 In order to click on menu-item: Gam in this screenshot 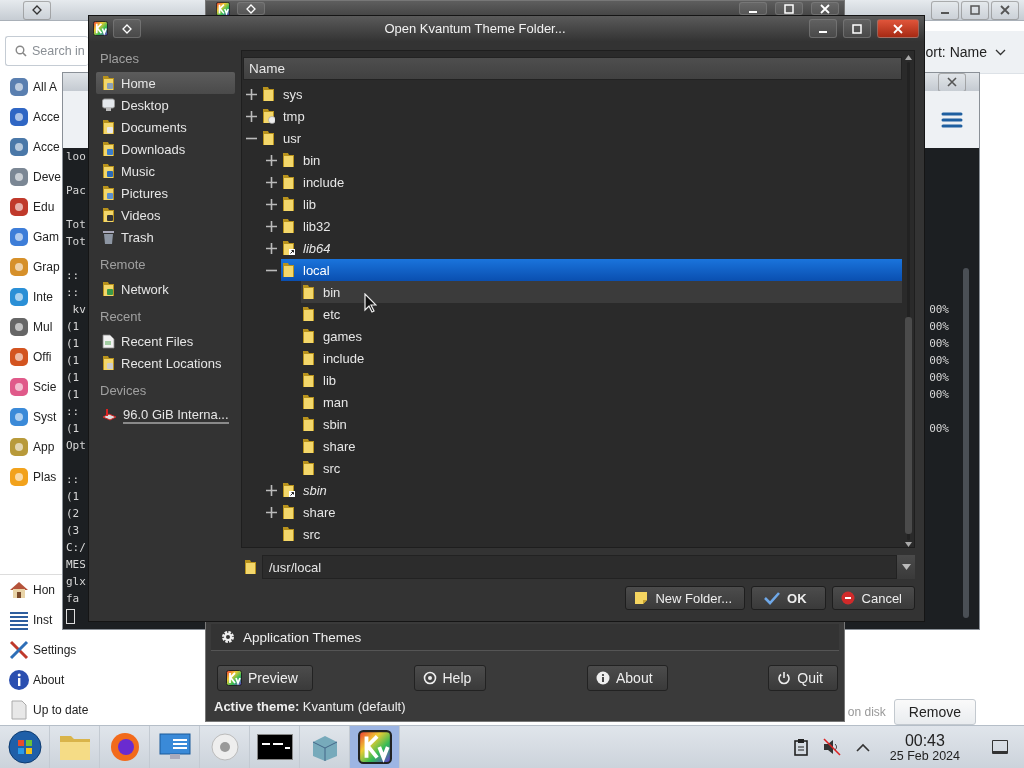, I will do `click(29, 237)`.